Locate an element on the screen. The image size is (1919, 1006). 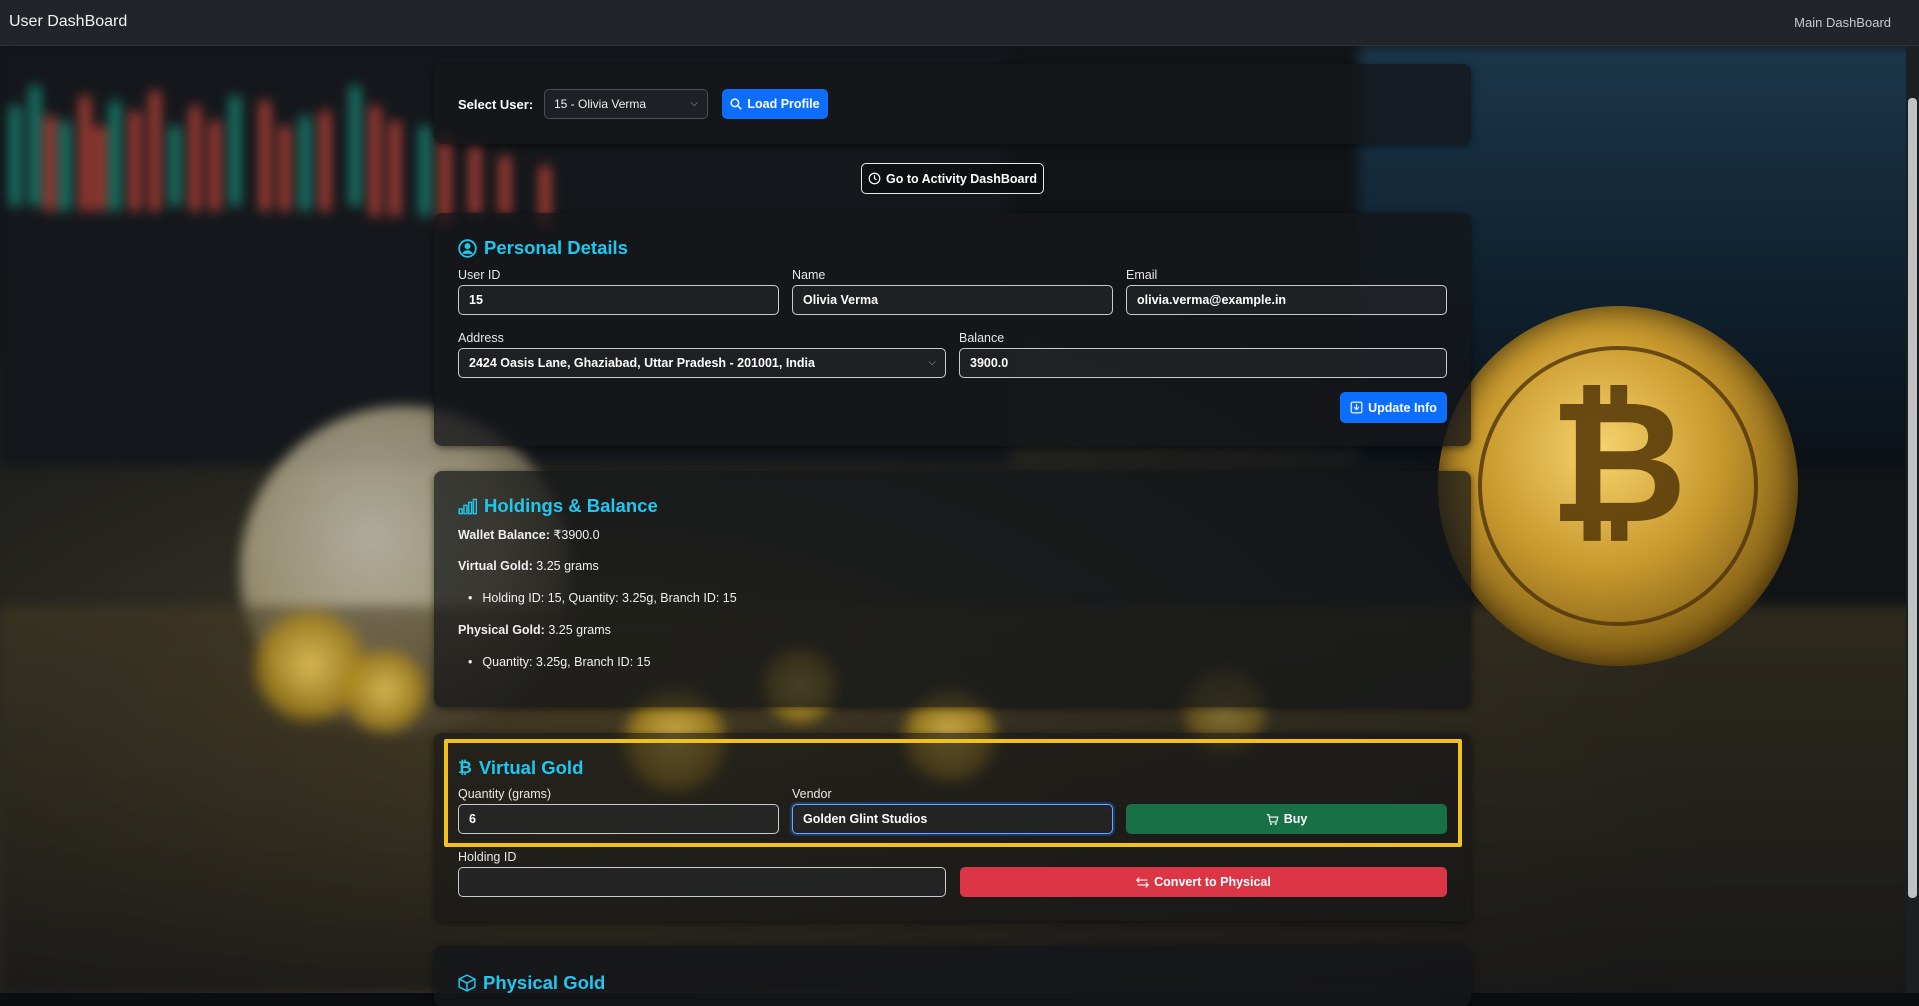
clock-icon is located at coordinates (874, 178).